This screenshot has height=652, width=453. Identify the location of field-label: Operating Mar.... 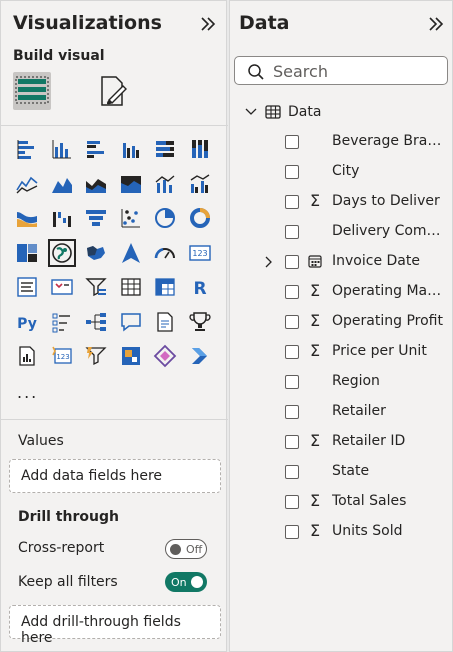
(388, 291).